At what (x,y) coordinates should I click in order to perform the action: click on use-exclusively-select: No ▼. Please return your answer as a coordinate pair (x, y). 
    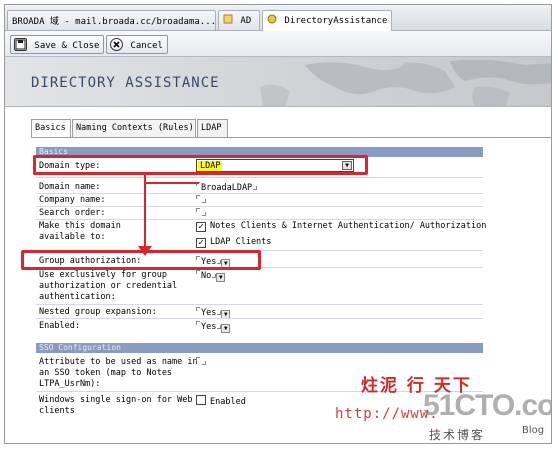
    Looking at the image, I should click on (211, 276).